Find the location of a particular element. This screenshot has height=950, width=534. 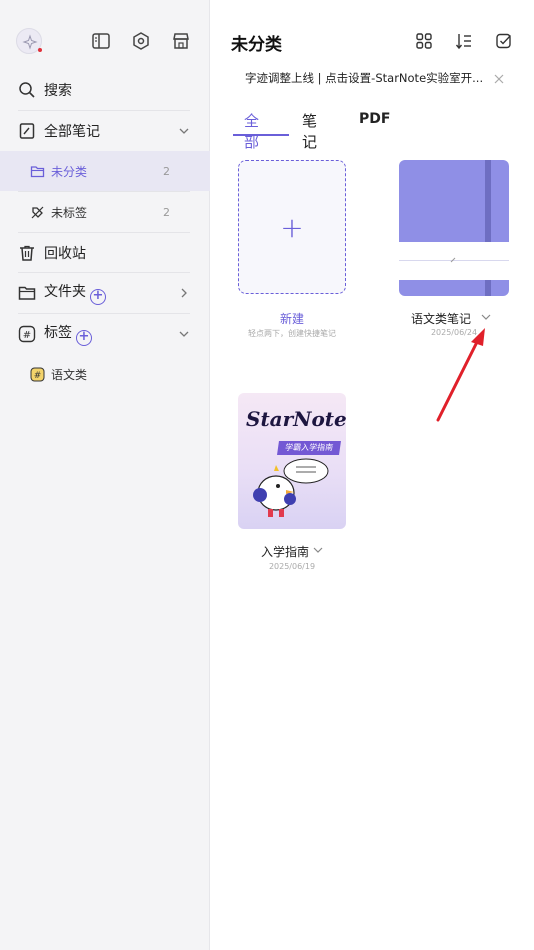

sidebar-item-label: 标签 + is located at coordinates (68, 334).